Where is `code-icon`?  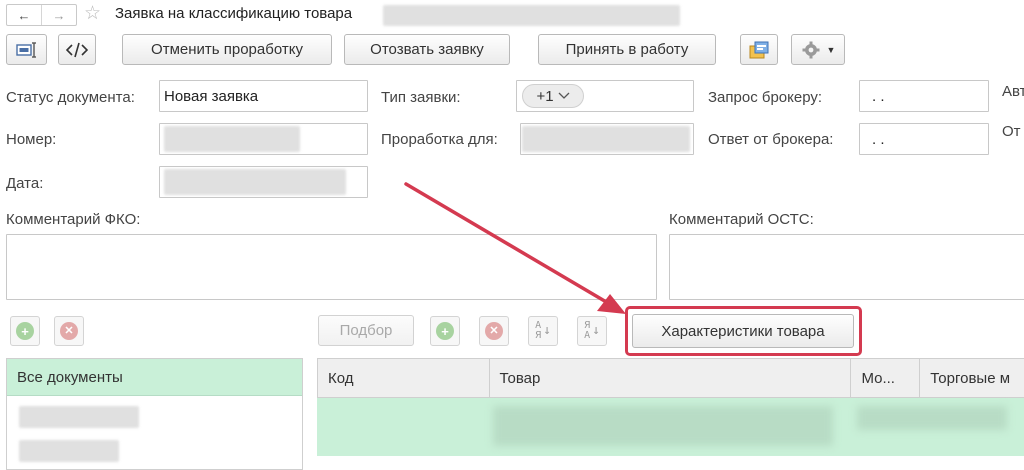
code-icon is located at coordinates (77, 49).